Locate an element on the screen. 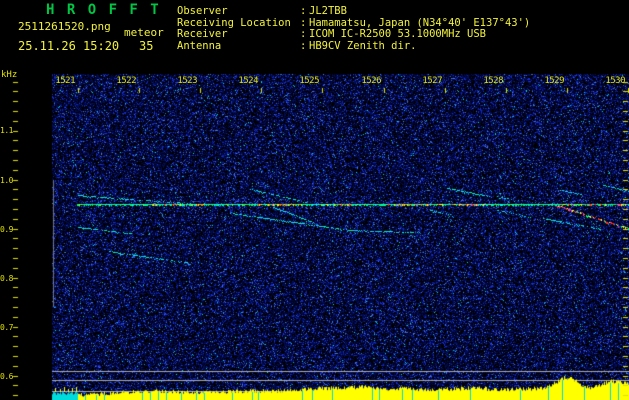 Image resolution: width=629 pixels, height=400 pixels. info-row-antenna: Antenna: HB9CV Zenith dir. is located at coordinates (353, 46).